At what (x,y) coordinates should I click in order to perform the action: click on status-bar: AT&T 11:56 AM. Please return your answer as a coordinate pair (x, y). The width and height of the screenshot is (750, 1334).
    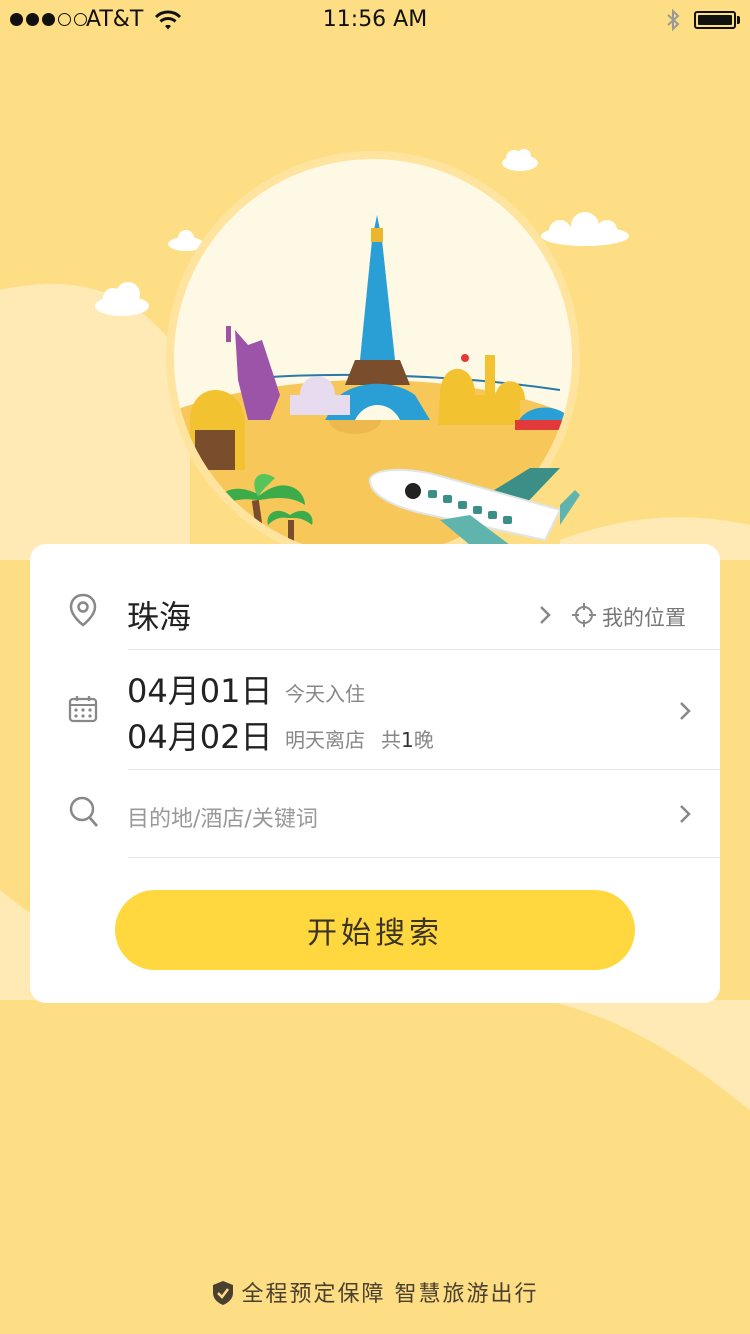
    Looking at the image, I should click on (375, 20).